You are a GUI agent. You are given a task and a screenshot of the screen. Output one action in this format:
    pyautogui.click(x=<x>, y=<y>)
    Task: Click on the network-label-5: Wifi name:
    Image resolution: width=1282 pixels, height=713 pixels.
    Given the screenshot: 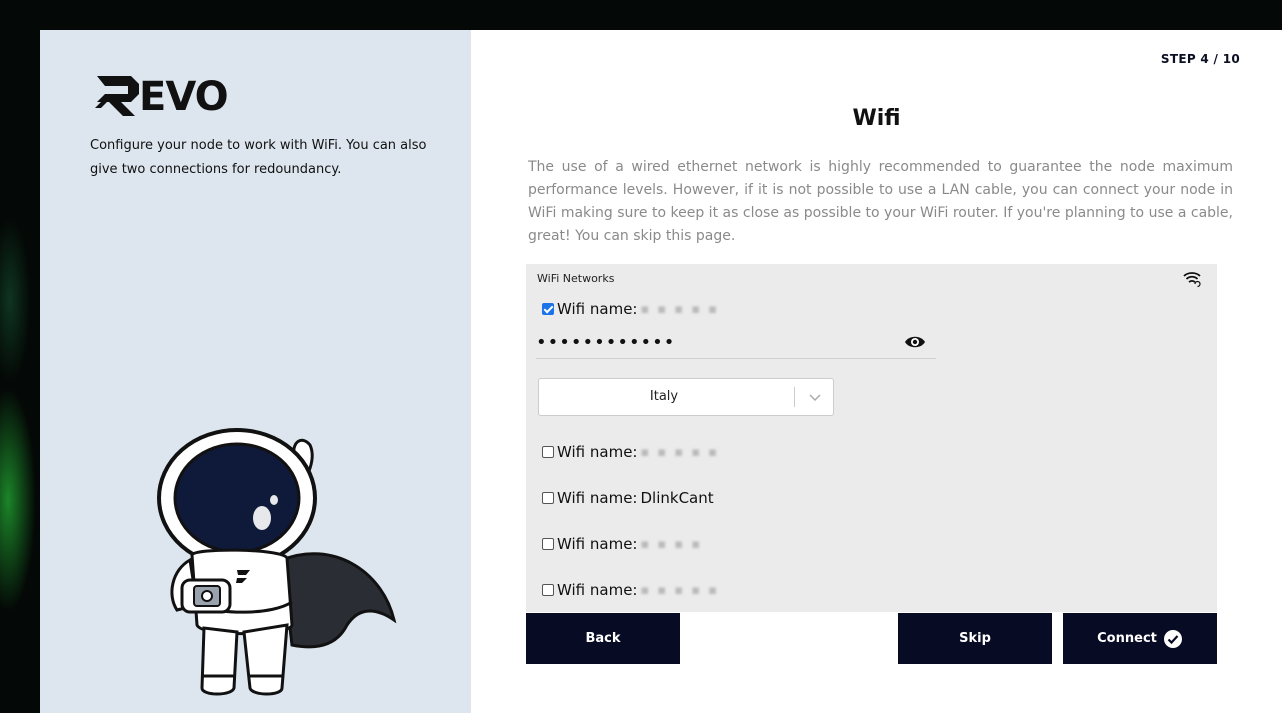 What is the action you would take?
    pyautogui.click(x=597, y=590)
    